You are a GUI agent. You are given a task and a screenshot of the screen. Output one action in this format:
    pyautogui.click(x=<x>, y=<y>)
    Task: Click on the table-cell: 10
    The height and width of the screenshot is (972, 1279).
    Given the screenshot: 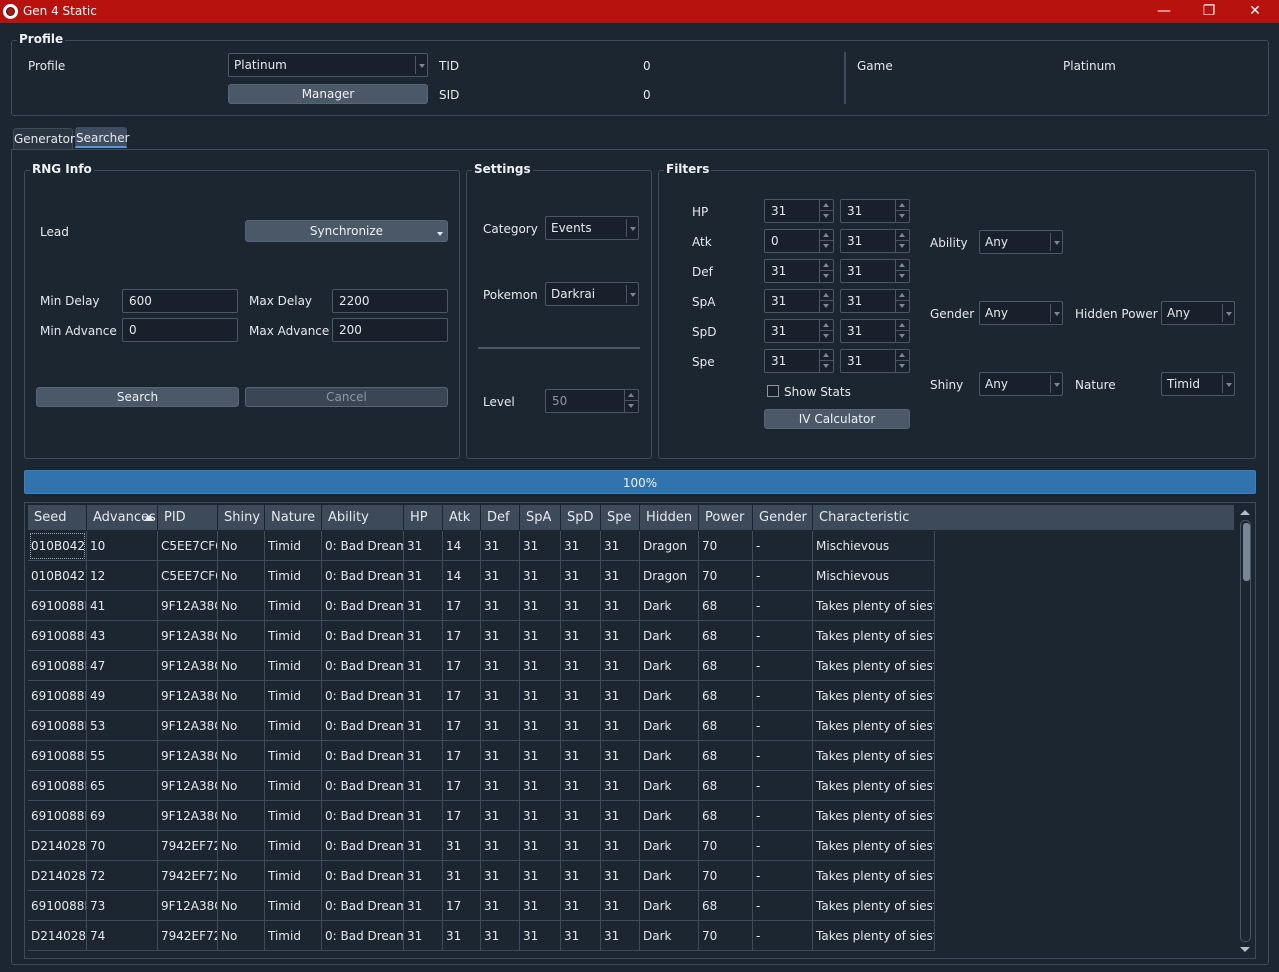 What is the action you would take?
    pyautogui.click(x=122, y=546)
    